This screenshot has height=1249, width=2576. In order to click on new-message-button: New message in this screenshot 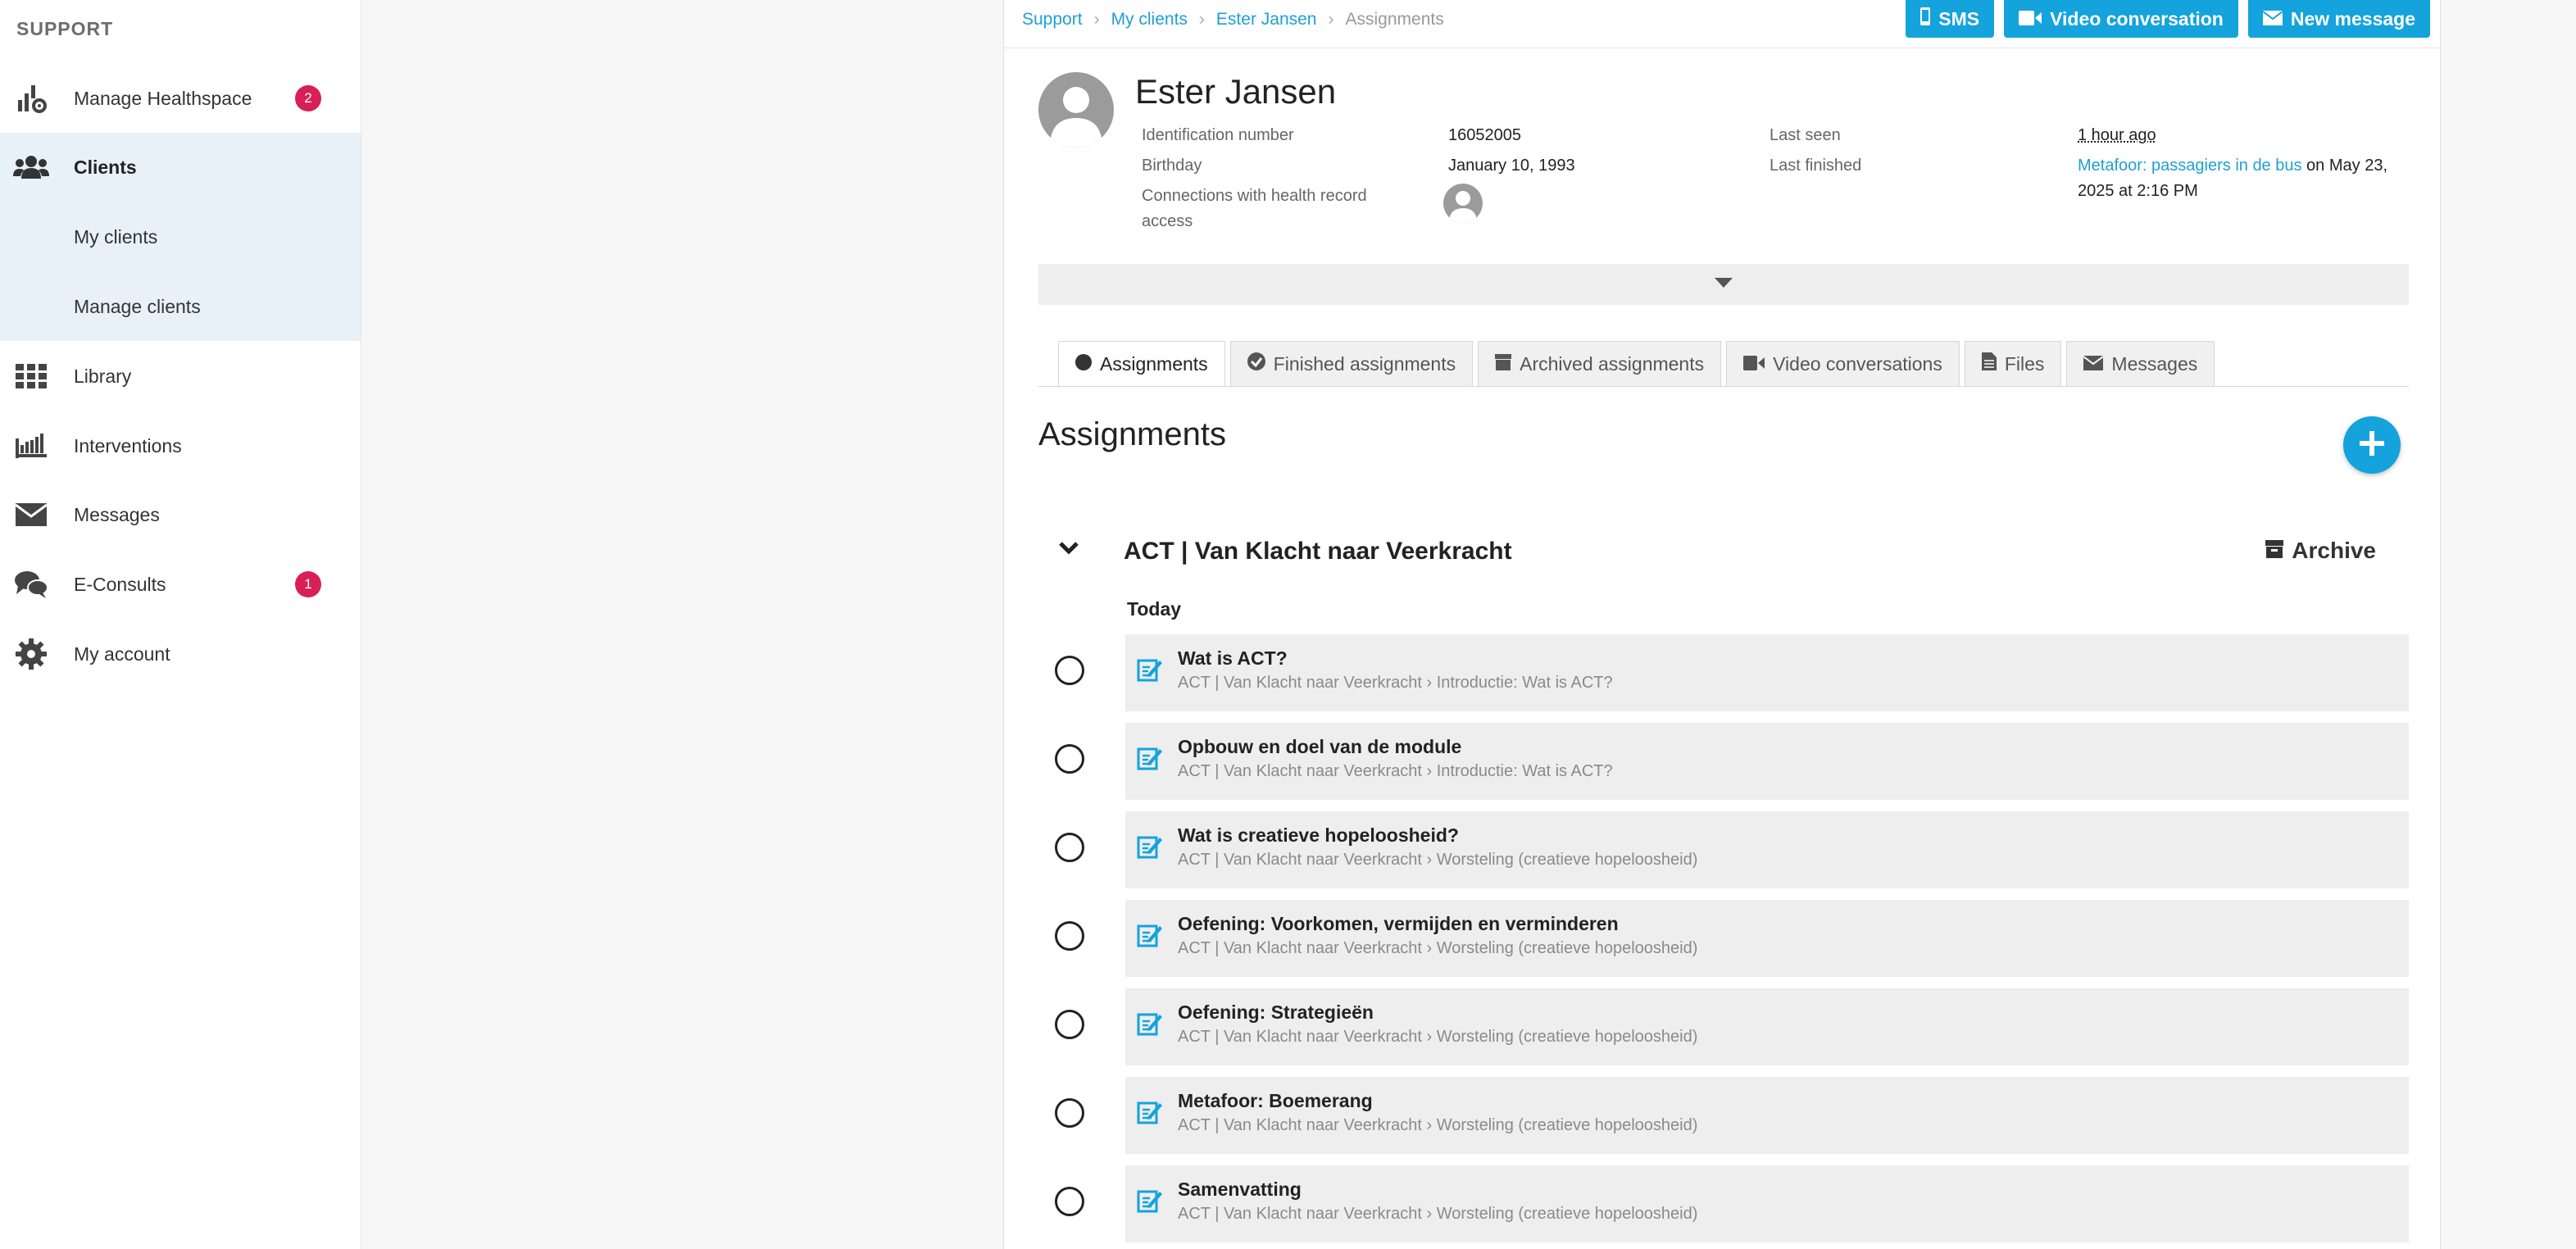, I will do `click(2338, 19)`.